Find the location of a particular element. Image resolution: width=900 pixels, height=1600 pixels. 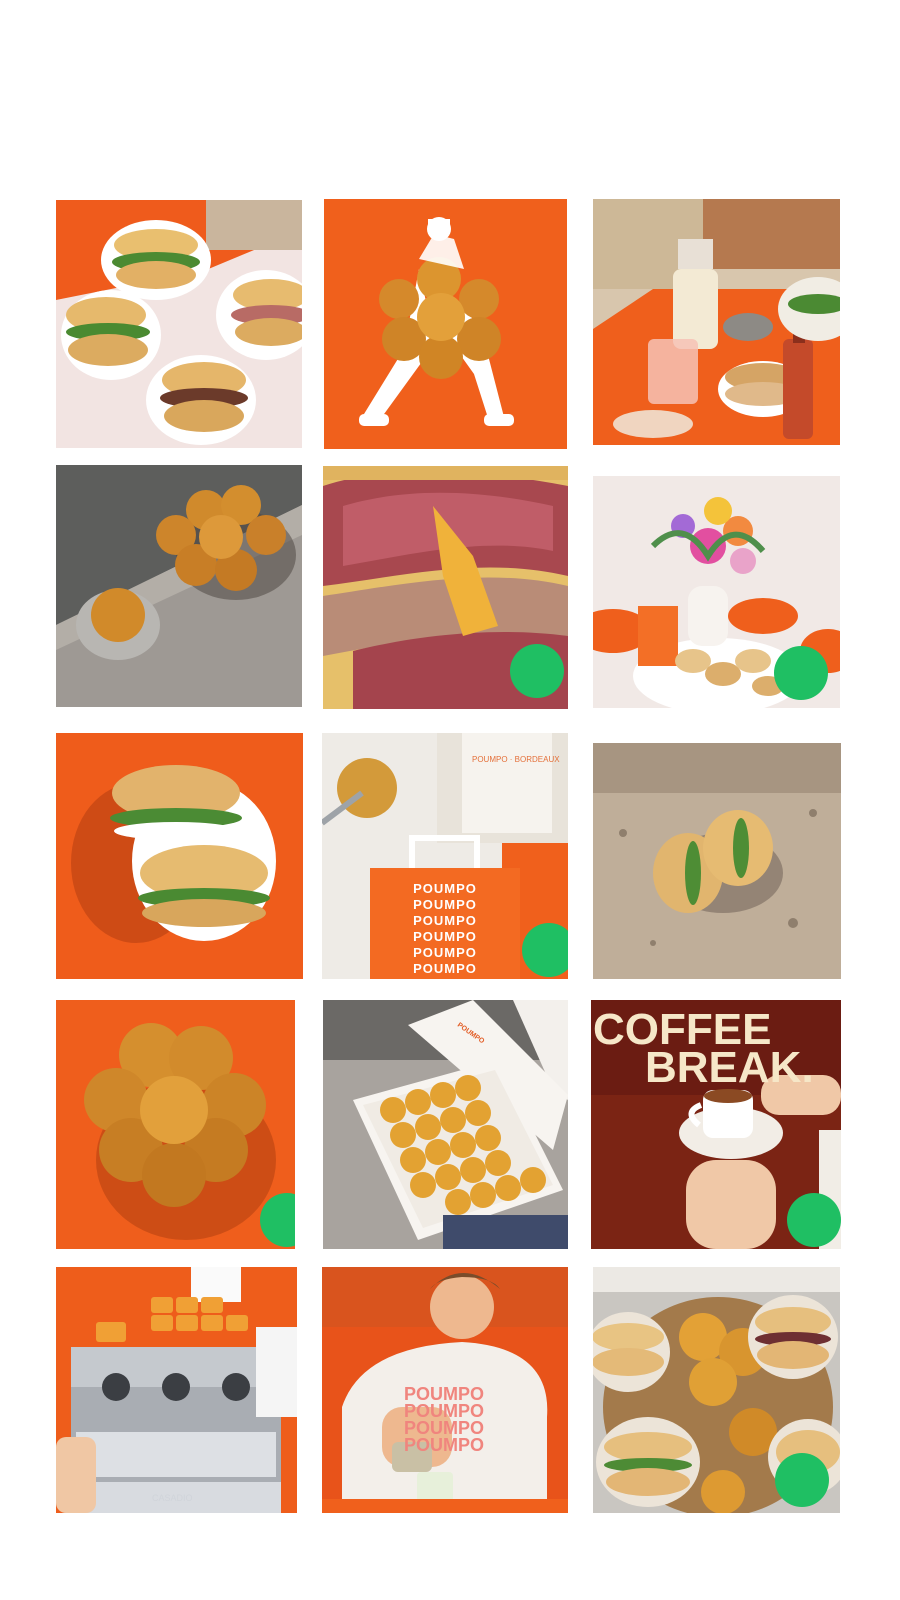

brioche-orange-image is located at coordinates (175, 1124).